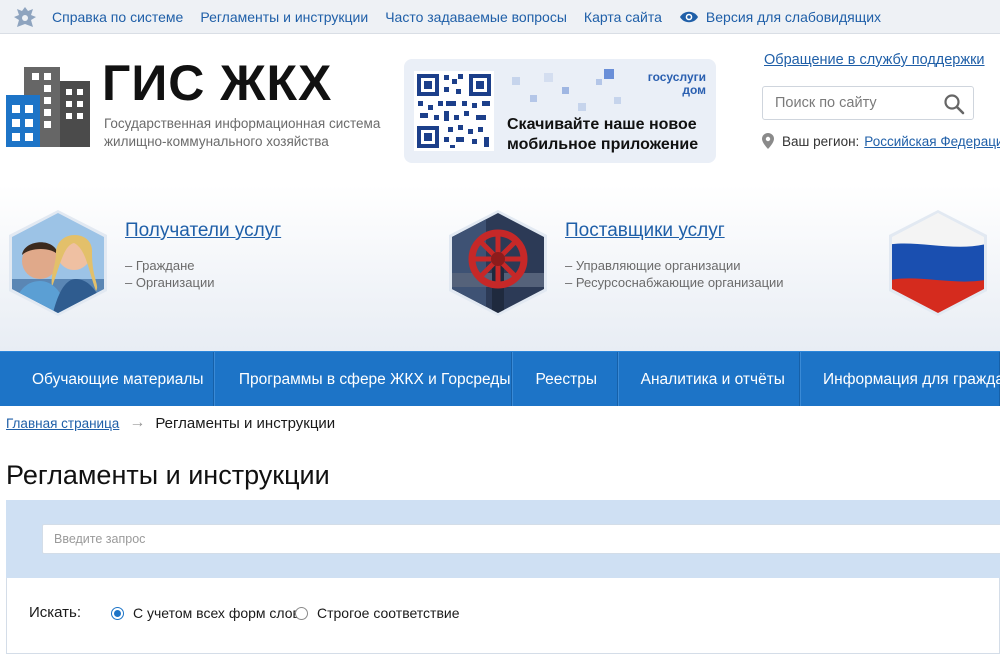  What do you see at coordinates (50, 106) in the screenshot?
I see `buildings-logo-icon` at bounding box center [50, 106].